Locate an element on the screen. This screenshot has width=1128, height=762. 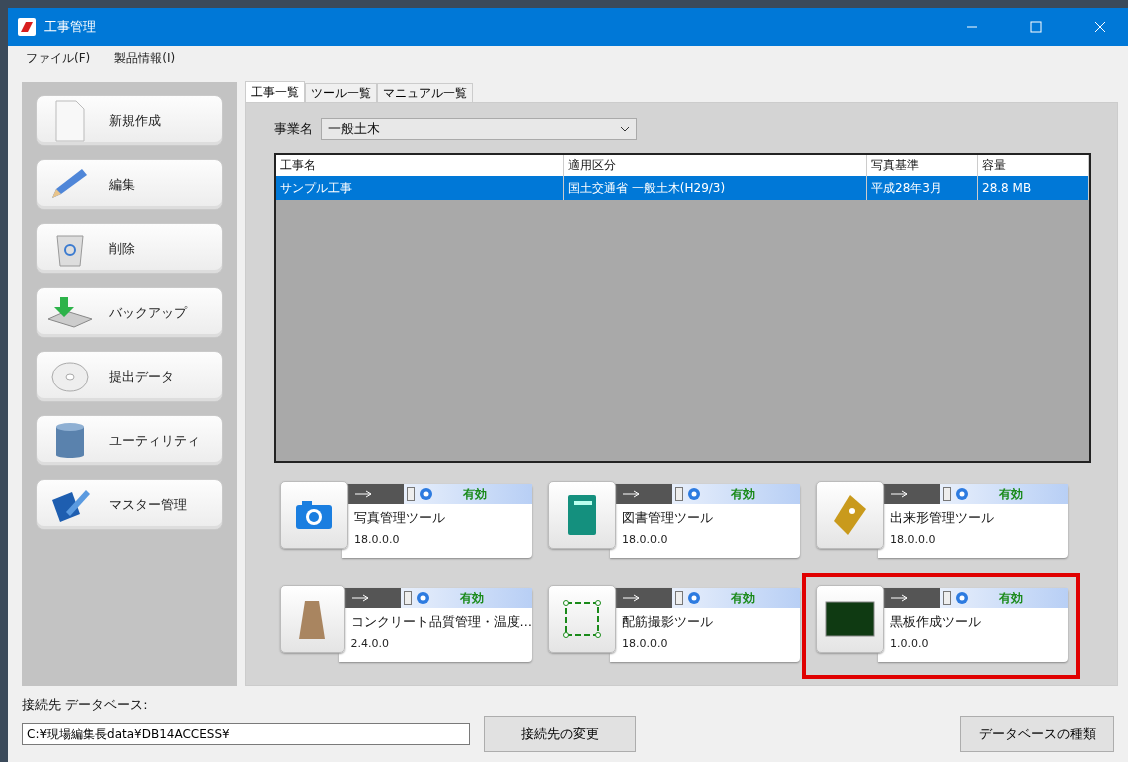
table-row: サンプル工事 国土交通省 一般土木(H29/3) 平成28年3月 28.8 MB is located at coordinates (682, 188).